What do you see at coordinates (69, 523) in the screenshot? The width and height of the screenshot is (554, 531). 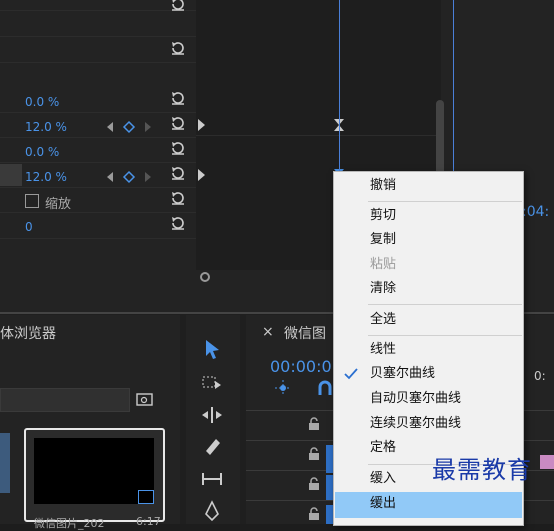 I see `clip-name: 微信图片_202` at bounding box center [69, 523].